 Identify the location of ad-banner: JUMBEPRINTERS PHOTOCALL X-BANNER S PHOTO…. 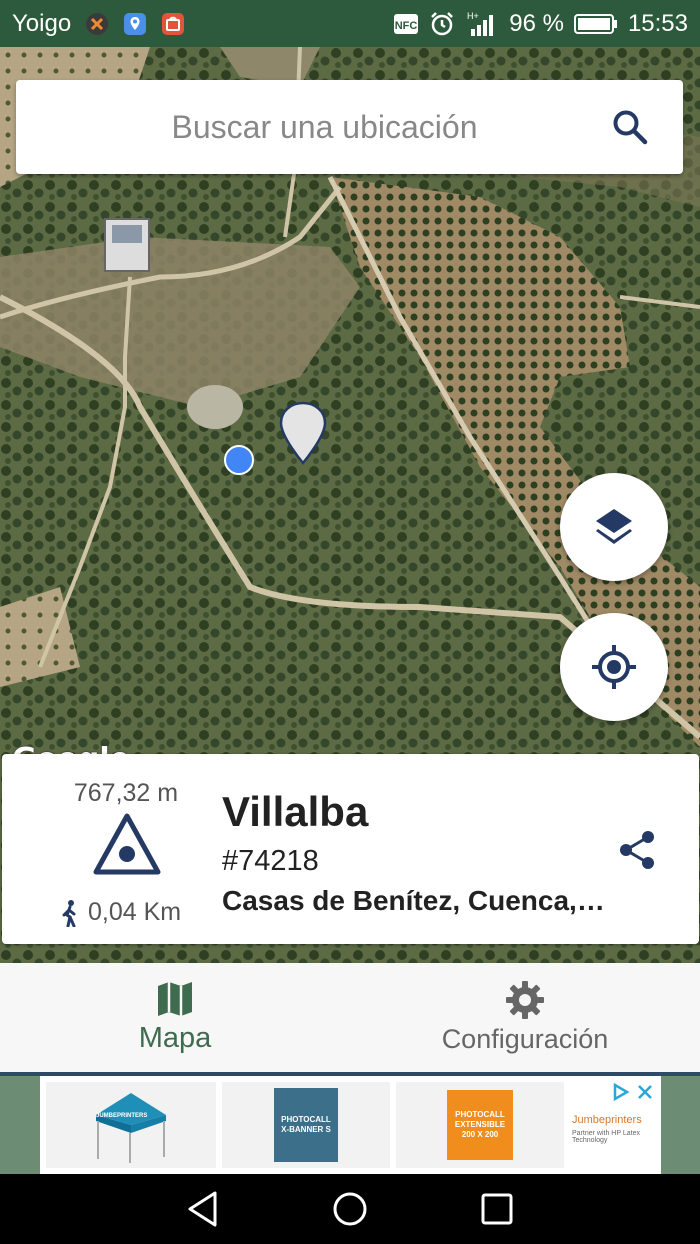
(350, 1125).